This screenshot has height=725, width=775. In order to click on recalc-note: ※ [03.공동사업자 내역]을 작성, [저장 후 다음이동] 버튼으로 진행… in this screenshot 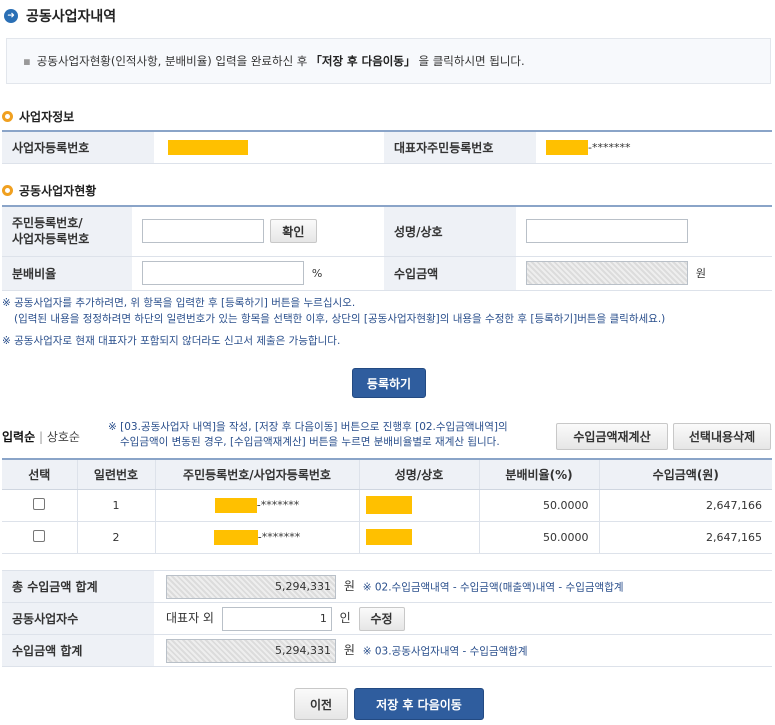, I will do `click(330, 435)`.